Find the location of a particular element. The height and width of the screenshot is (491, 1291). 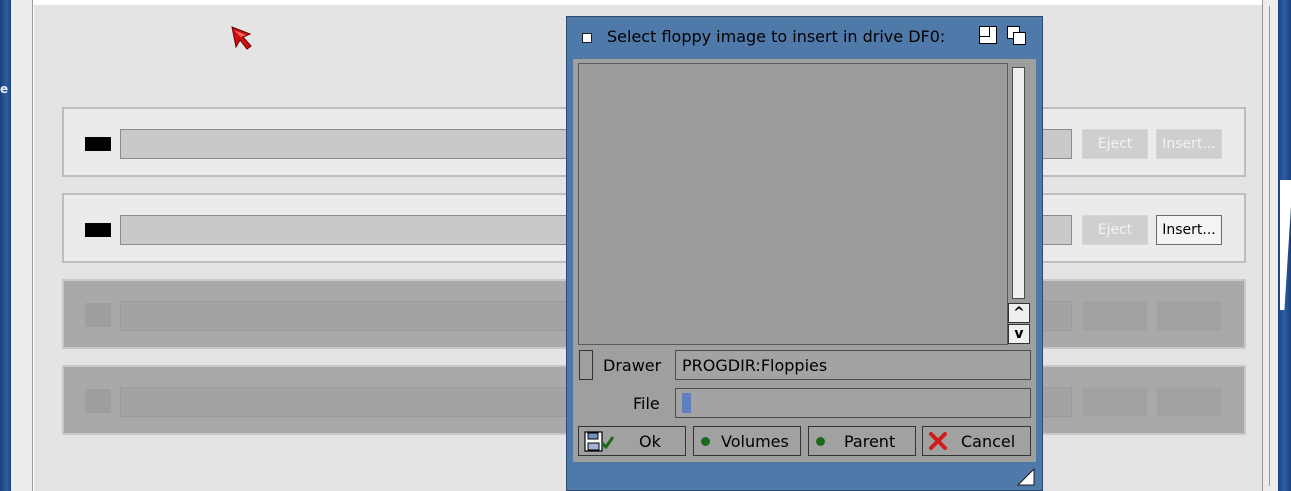

desktop-left-label: e is located at coordinates (4, 89).